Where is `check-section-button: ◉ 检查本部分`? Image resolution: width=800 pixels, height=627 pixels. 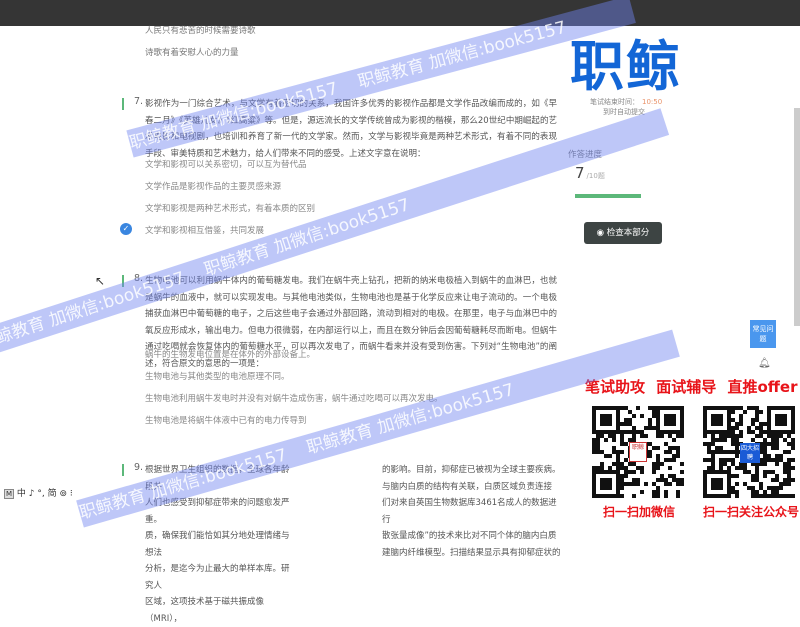 check-section-button: ◉ 检查本部分 is located at coordinates (623, 233).